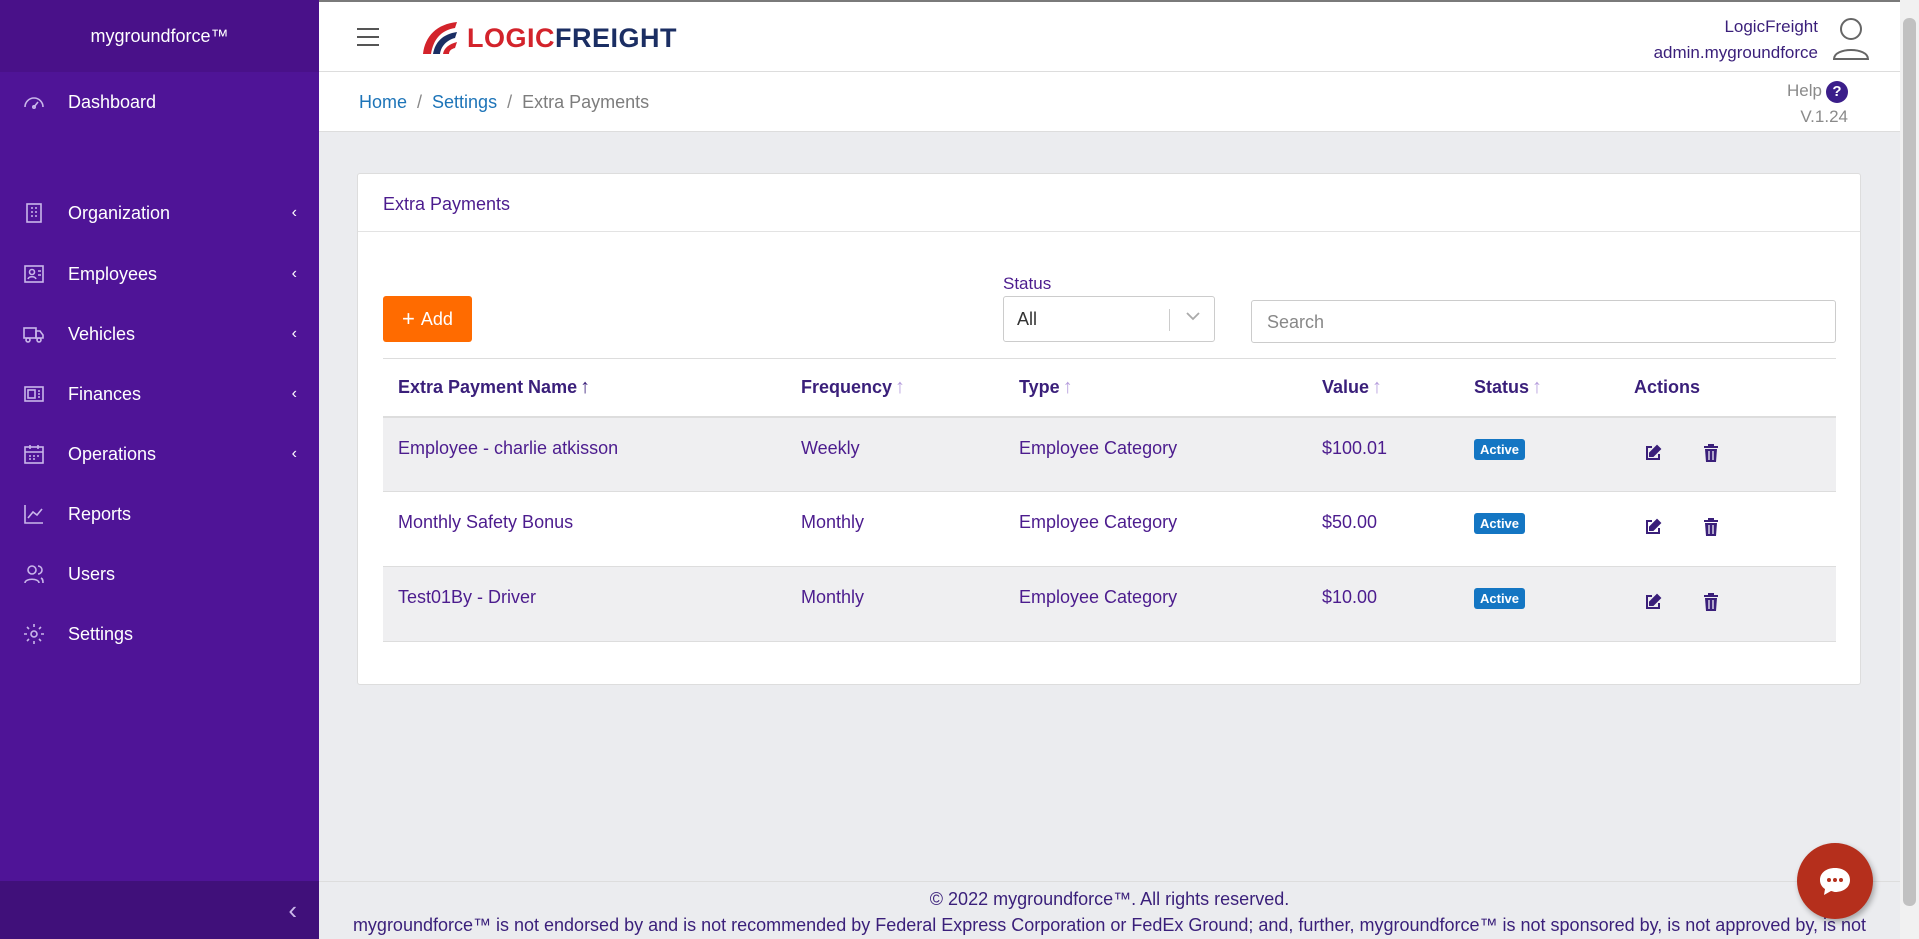 The width and height of the screenshot is (1919, 939). I want to click on add-button-label: Add, so click(436, 318).